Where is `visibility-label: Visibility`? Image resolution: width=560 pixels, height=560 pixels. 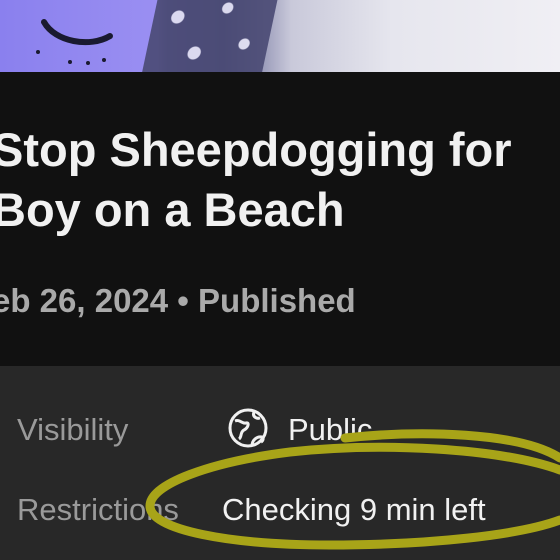 visibility-label: Visibility is located at coordinates (73, 429).